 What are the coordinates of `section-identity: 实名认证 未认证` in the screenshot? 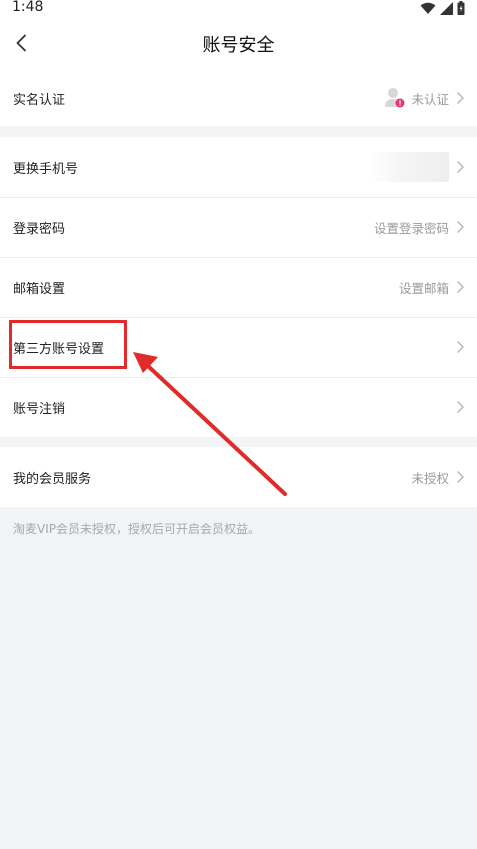 It's located at (238, 98).